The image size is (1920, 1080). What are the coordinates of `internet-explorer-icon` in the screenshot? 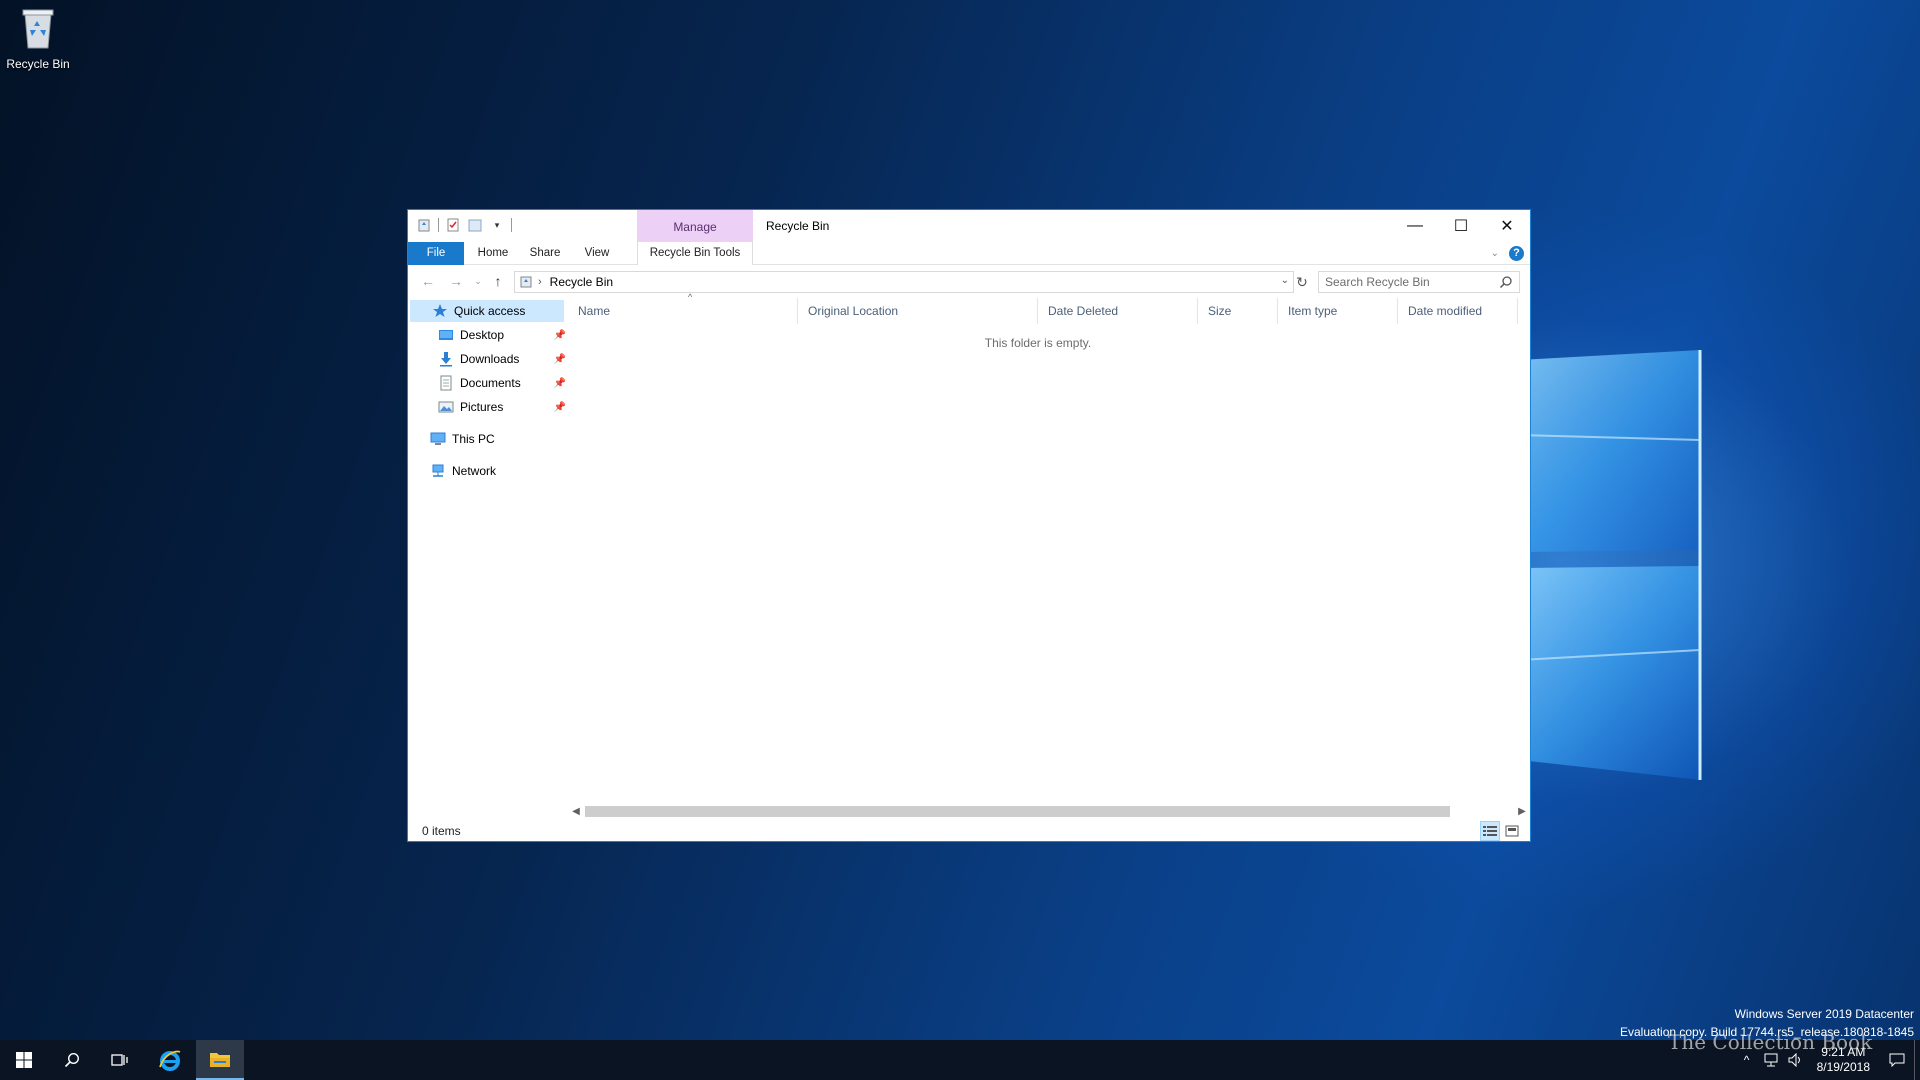 It's located at (170, 1060).